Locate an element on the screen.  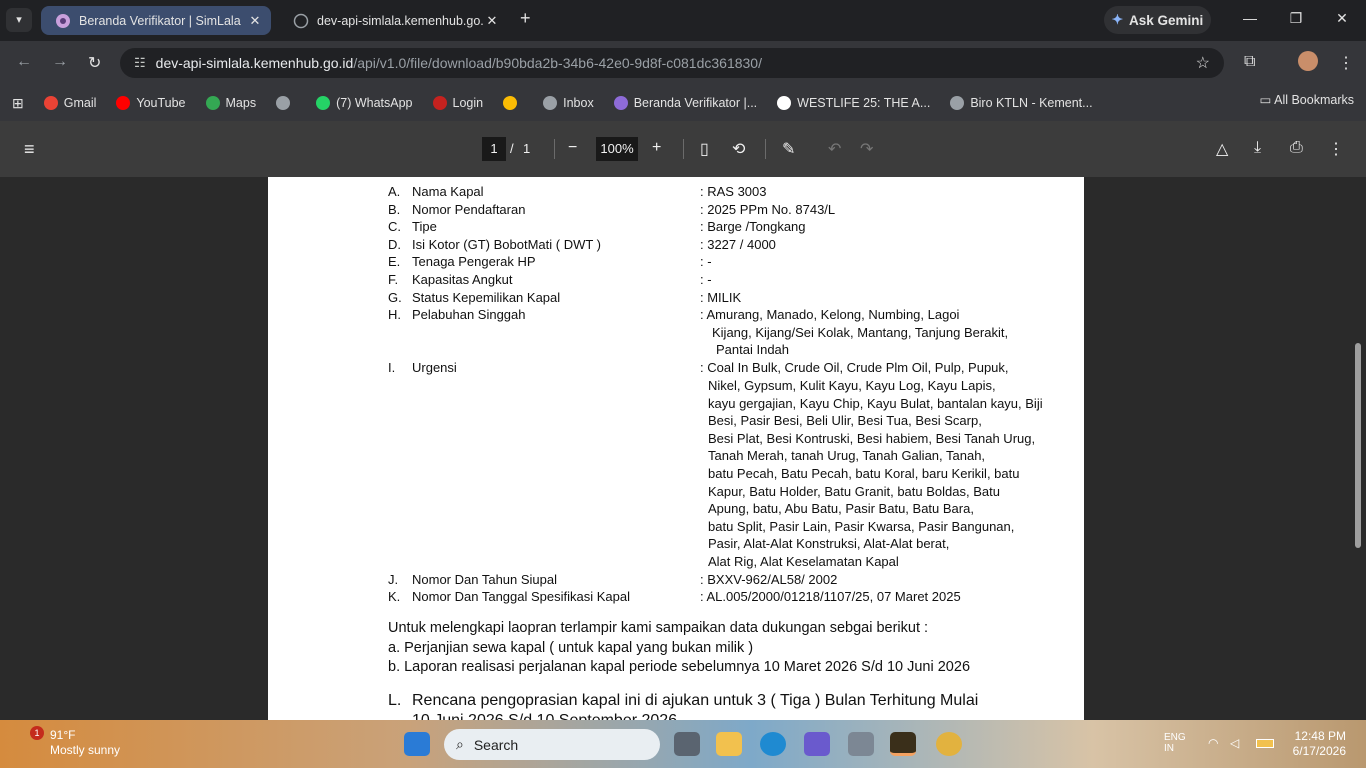
copilot-icon is located at coordinates (817, 744).